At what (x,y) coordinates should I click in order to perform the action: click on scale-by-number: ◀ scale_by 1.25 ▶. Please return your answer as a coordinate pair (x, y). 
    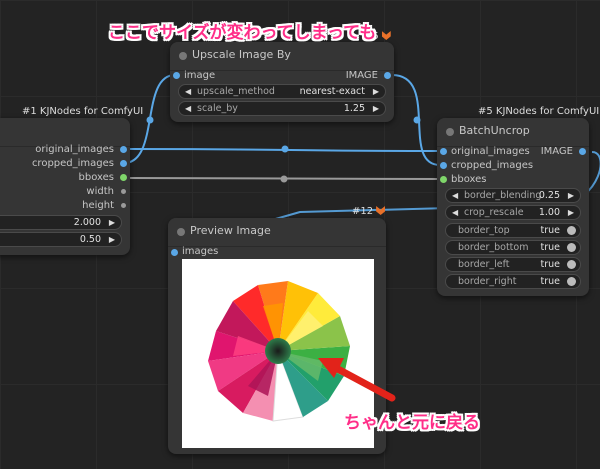
    Looking at the image, I should click on (282, 108).